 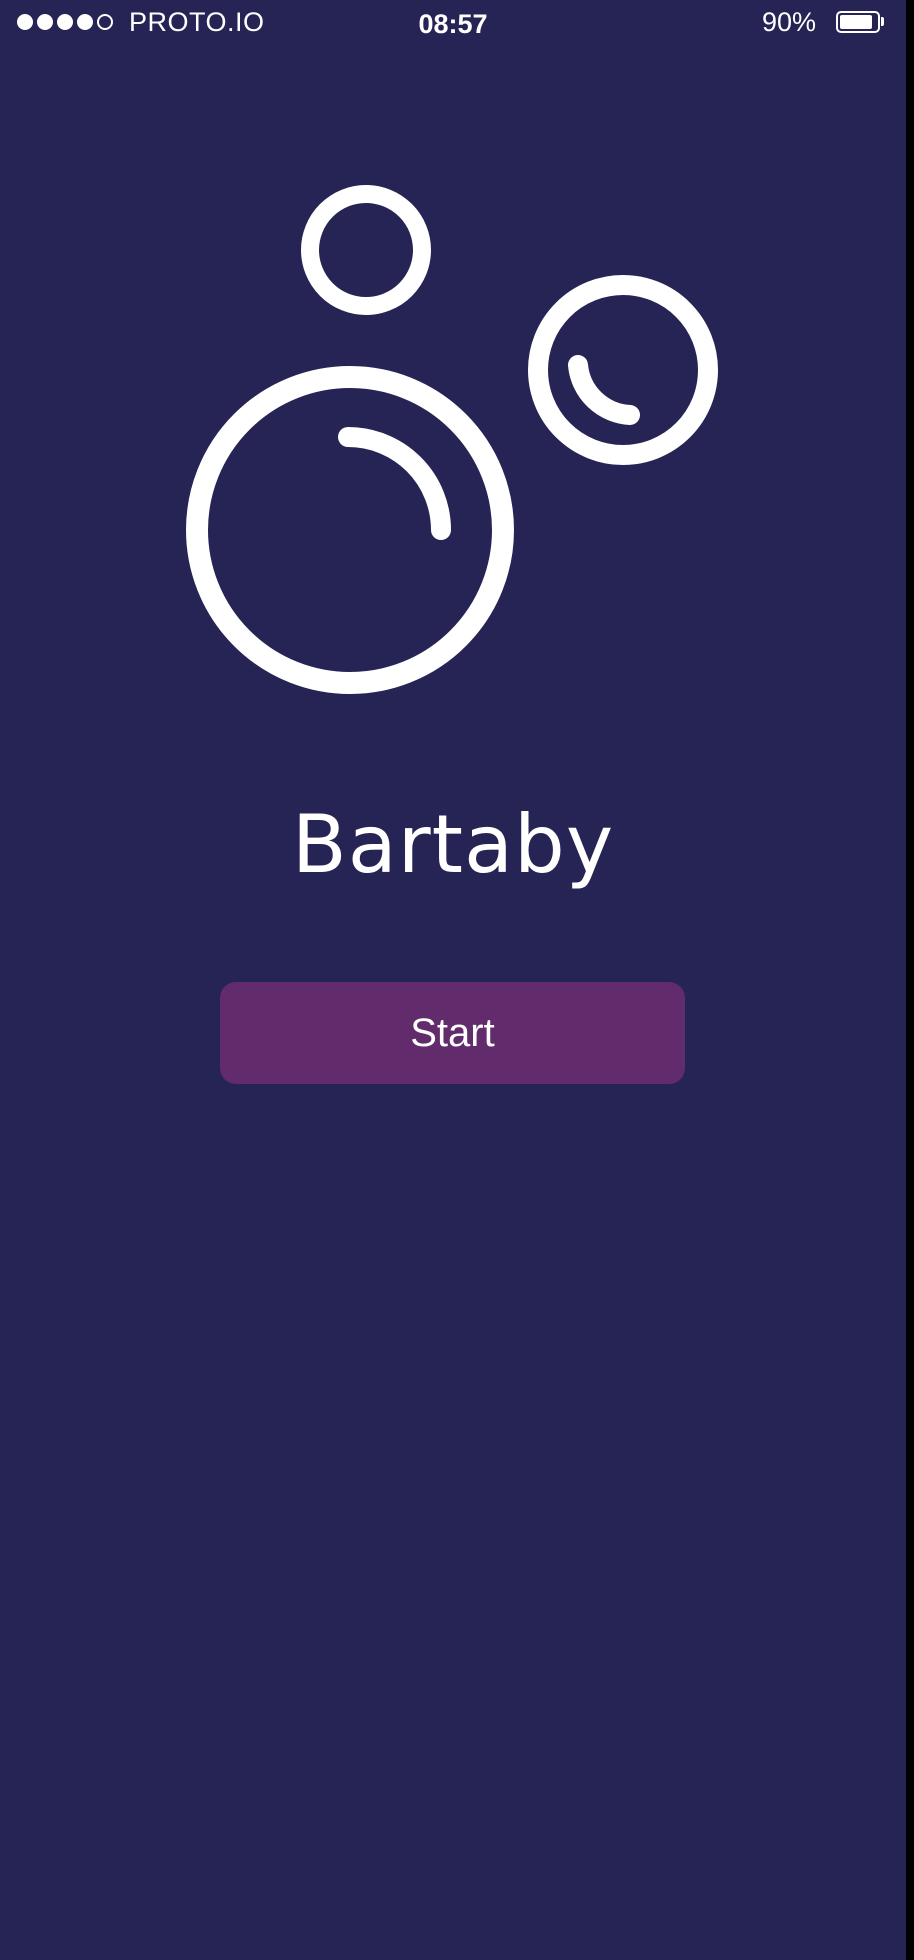 What do you see at coordinates (452, 1033) in the screenshot?
I see `start-button: Start` at bounding box center [452, 1033].